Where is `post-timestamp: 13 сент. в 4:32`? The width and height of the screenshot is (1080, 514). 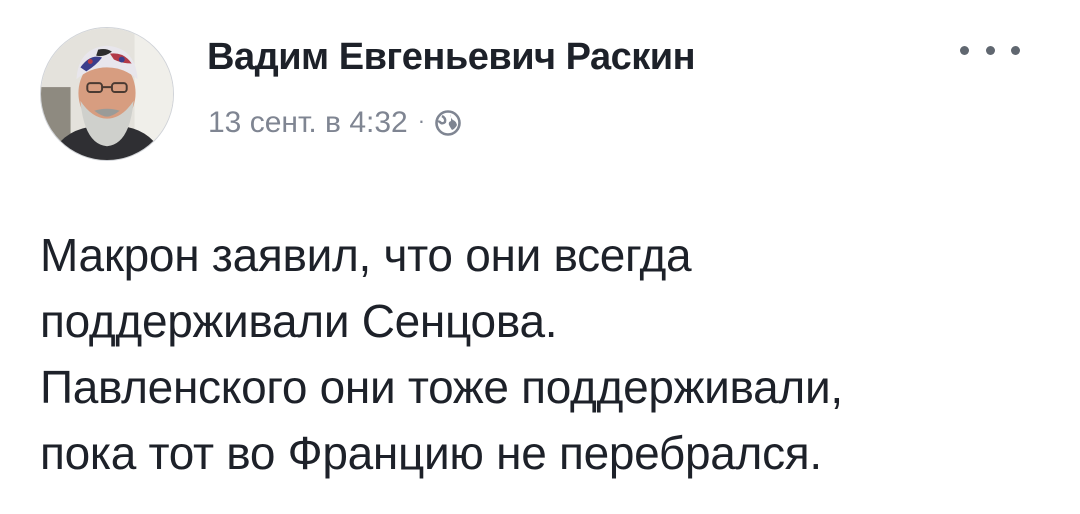 post-timestamp: 13 сент. в 4:32 is located at coordinates (308, 123).